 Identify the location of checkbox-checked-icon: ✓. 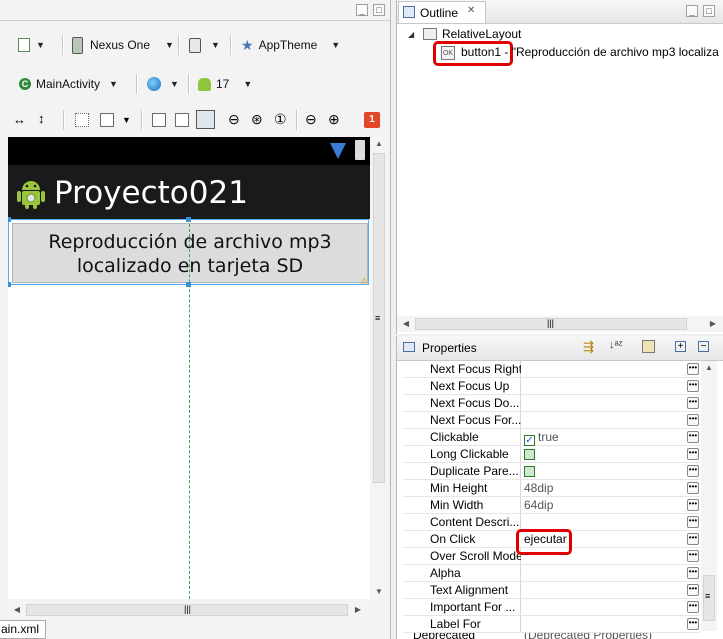
(529, 440).